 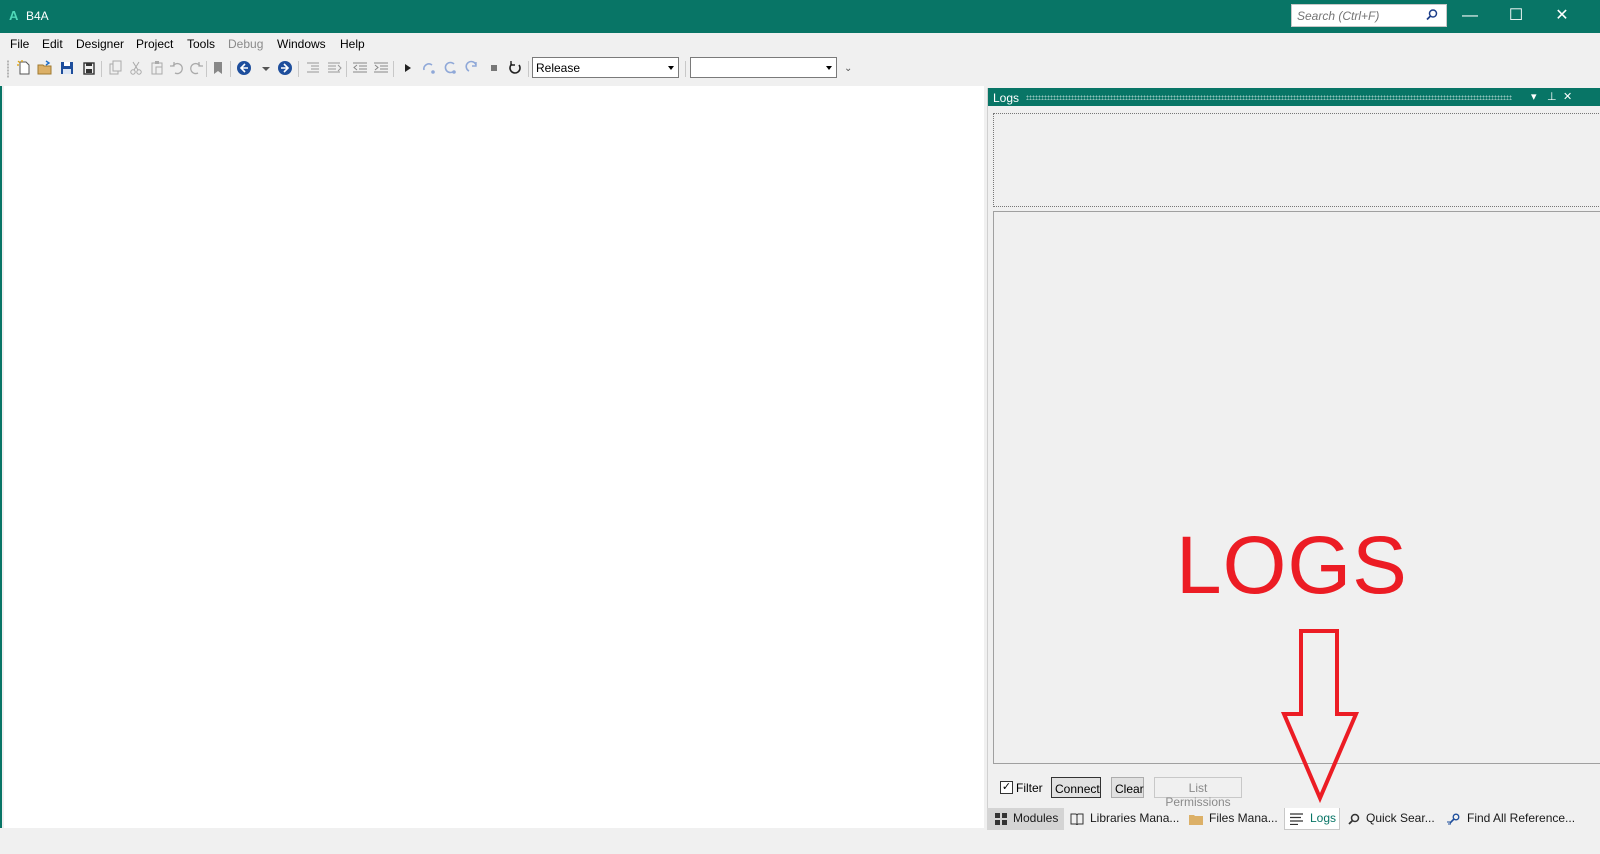 I want to click on maximize-button: ☐, so click(x=1516, y=16).